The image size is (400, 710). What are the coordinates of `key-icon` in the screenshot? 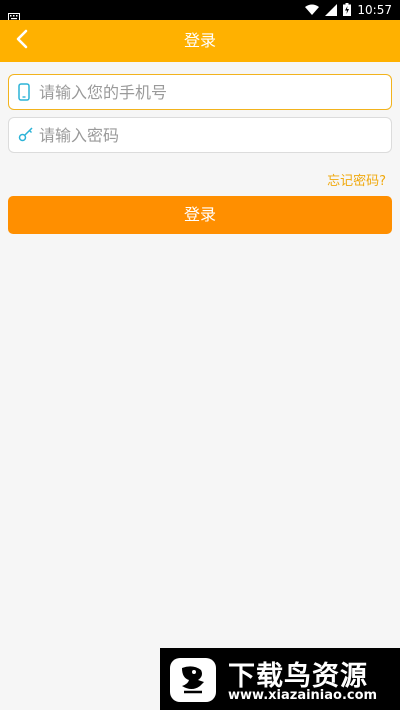 It's located at (26, 136).